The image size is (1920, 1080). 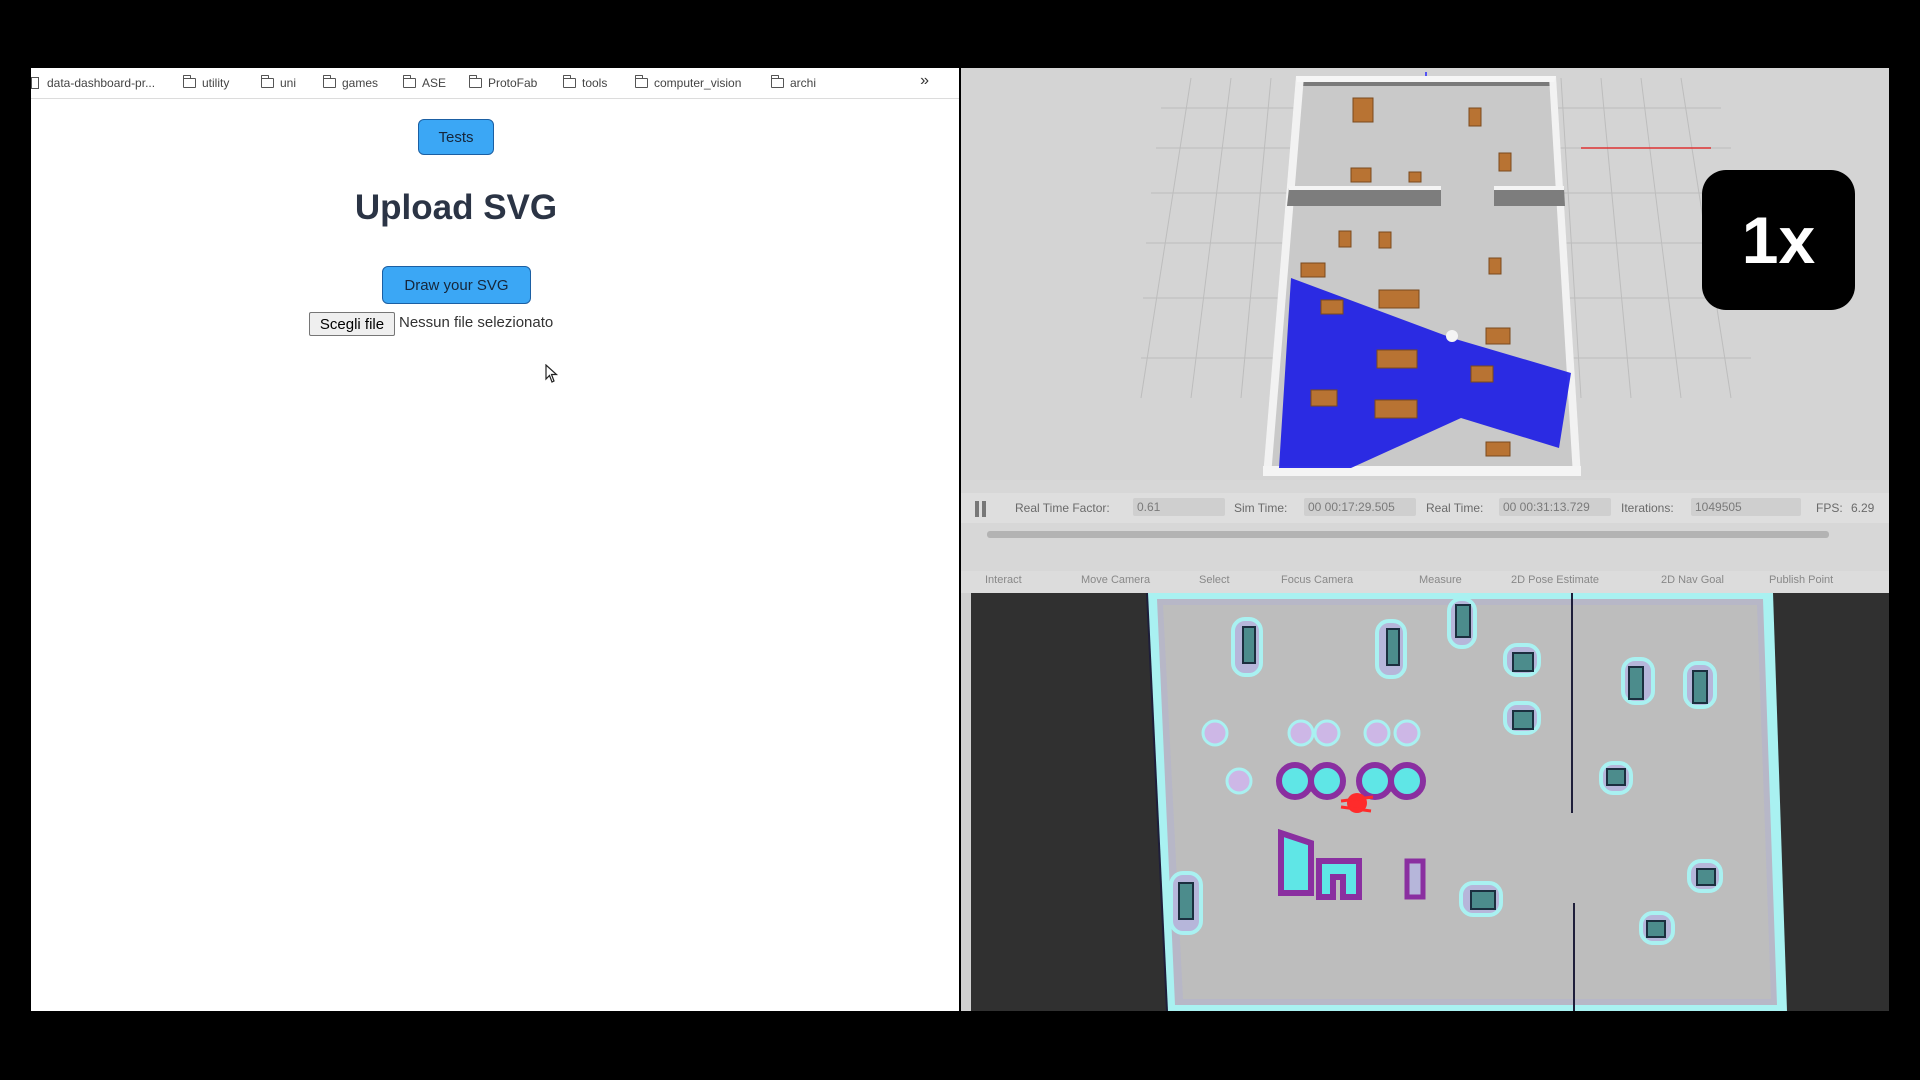 What do you see at coordinates (924, 81) in the screenshot?
I see `more-bookmarks-button: »` at bounding box center [924, 81].